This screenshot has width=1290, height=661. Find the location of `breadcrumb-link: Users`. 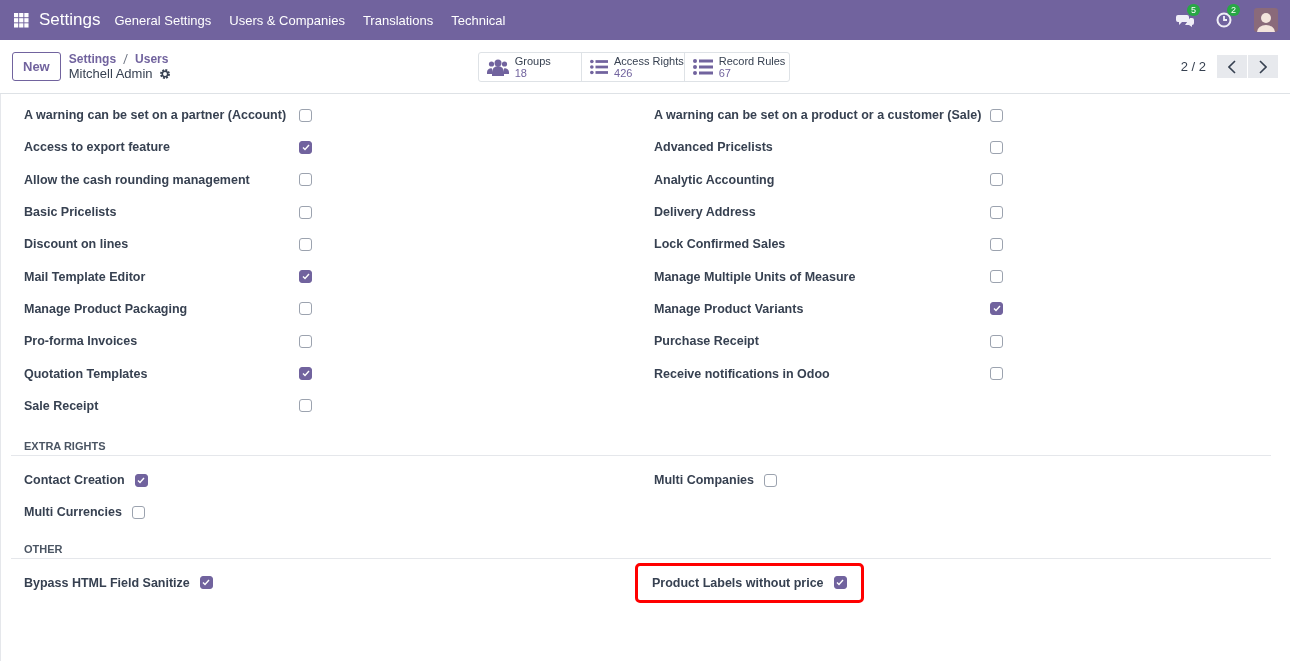

breadcrumb-link: Users is located at coordinates (152, 59).